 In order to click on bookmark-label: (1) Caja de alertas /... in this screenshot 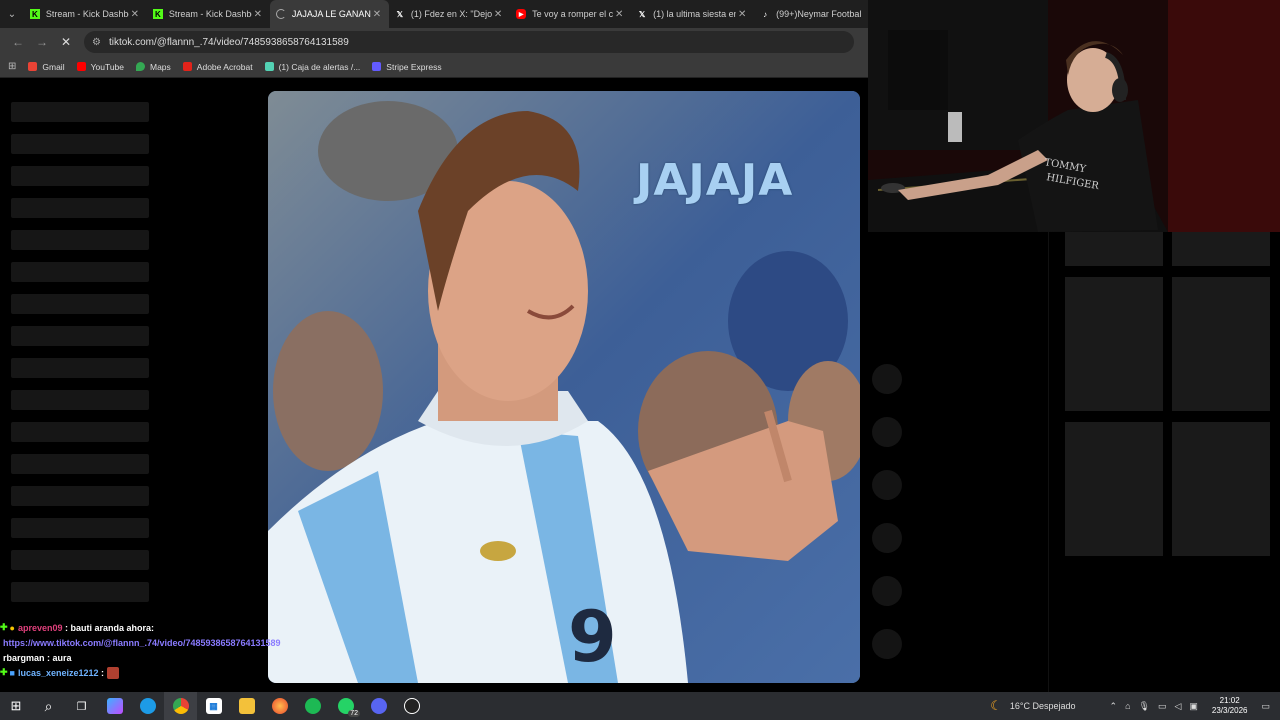, I will do `click(319, 66)`.